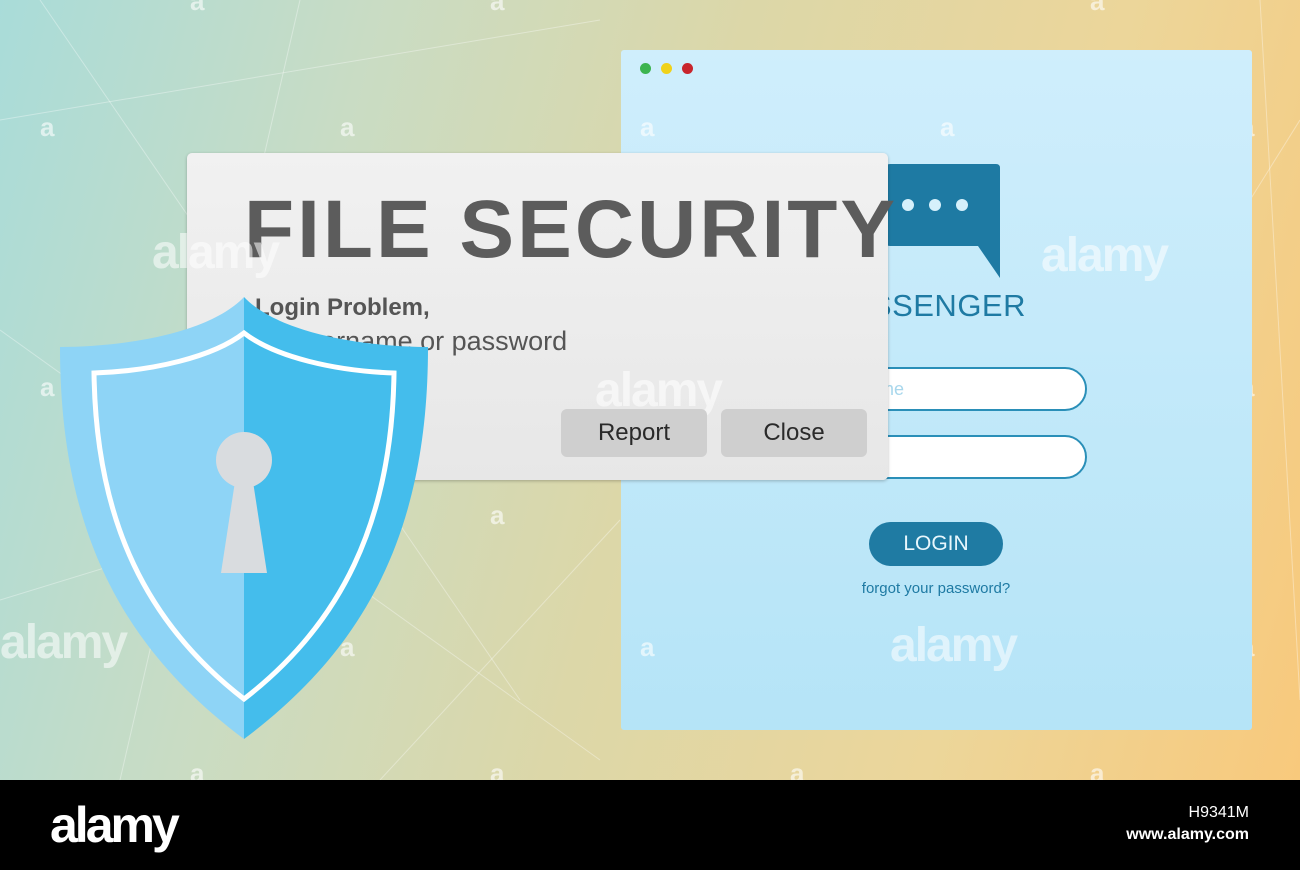 The image size is (1300, 870). What do you see at coordinates (666, 68) in the screenshot?
I see `window-minimize-dot` at bounding box center [666, 68].